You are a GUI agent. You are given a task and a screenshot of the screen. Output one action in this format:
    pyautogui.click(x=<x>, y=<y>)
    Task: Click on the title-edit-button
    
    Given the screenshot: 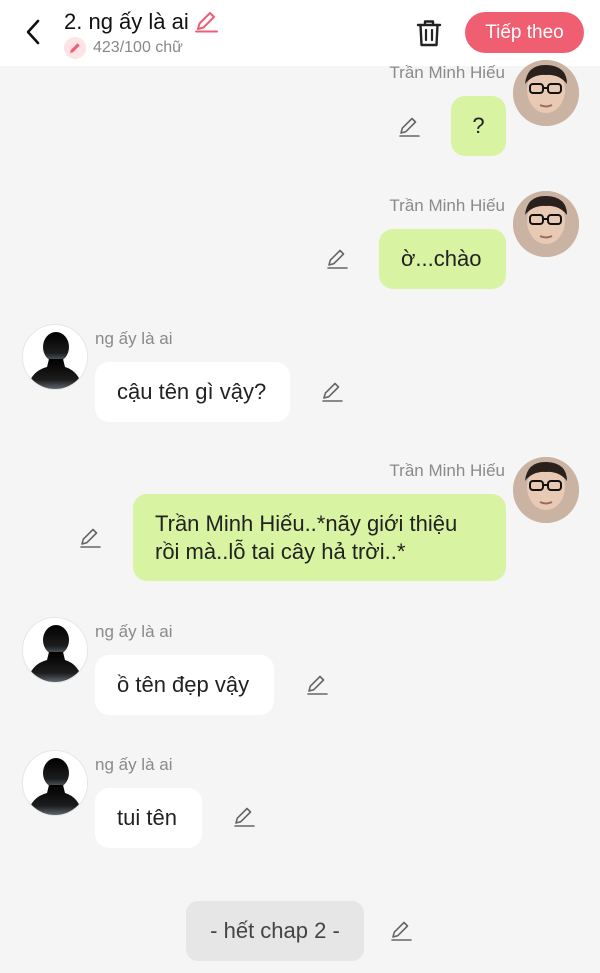 What is the action you would take?
    pyautogui.click(x=206, y=22)
    